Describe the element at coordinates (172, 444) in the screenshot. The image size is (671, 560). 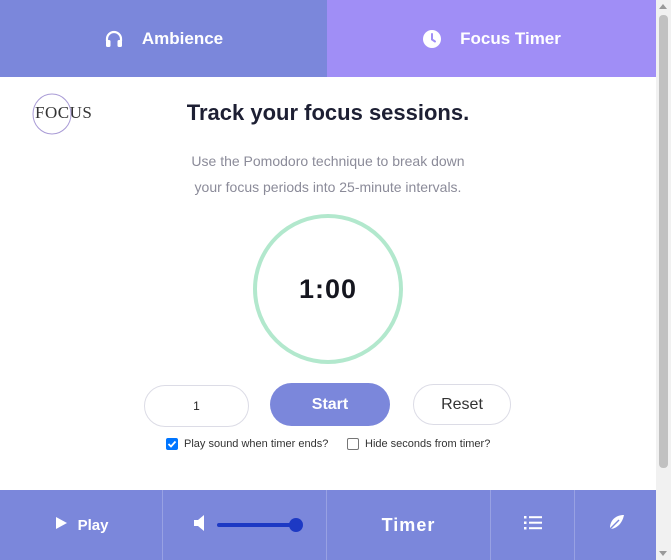
I see `play-sound-checkbox` at that location.